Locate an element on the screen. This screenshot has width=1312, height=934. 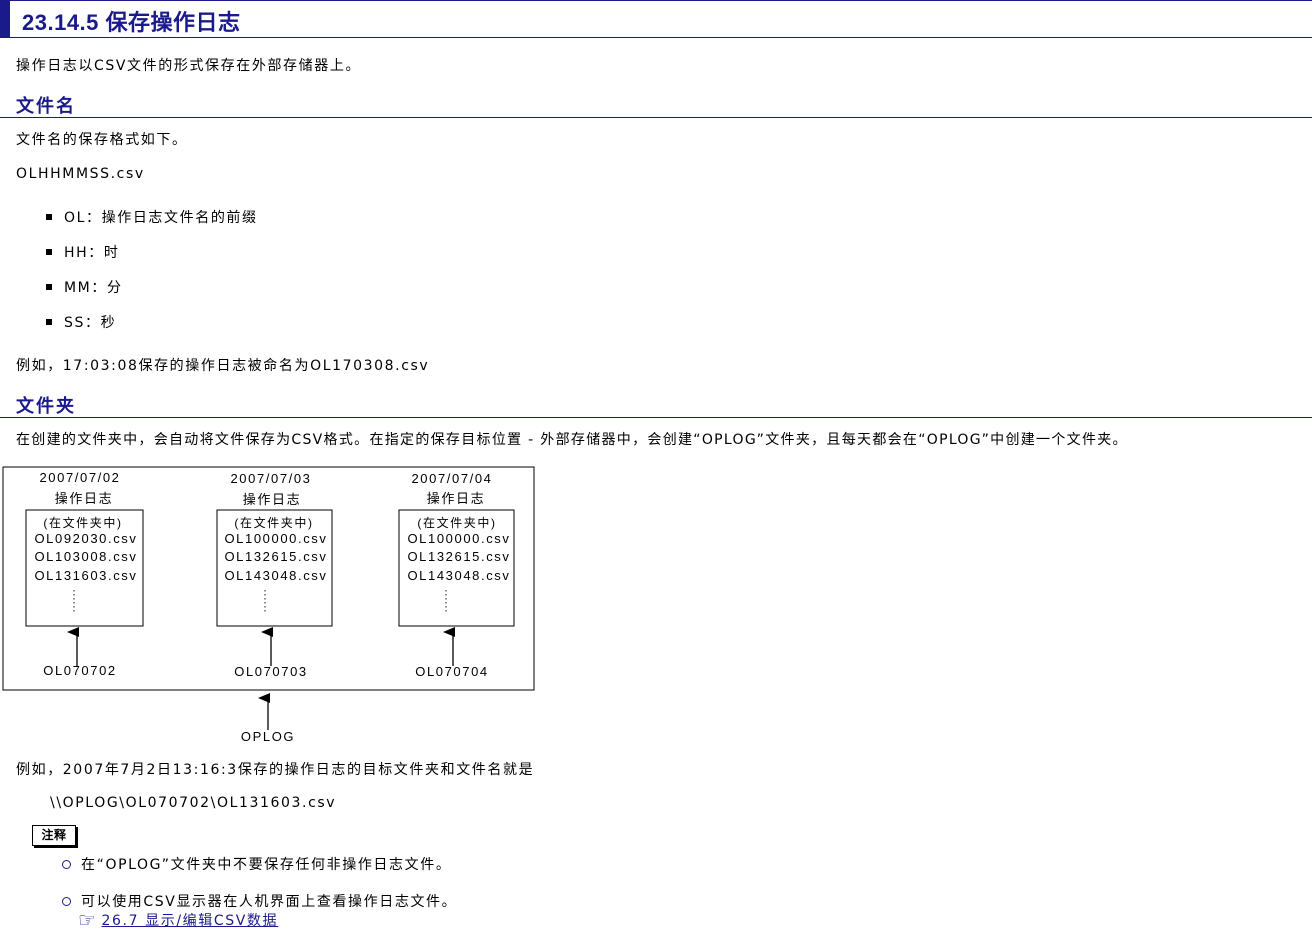
bullet-text: SS：秒 is located at coordinates (90, 323).